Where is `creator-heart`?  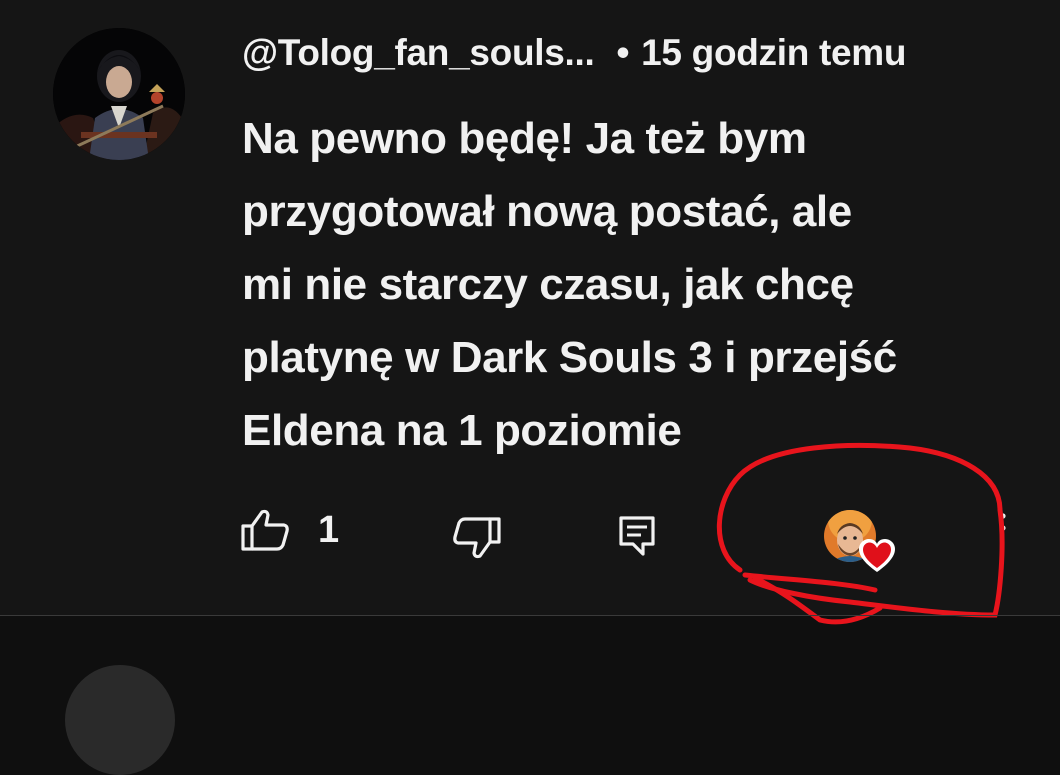
creator-heart is located at coordinates (862, 543).